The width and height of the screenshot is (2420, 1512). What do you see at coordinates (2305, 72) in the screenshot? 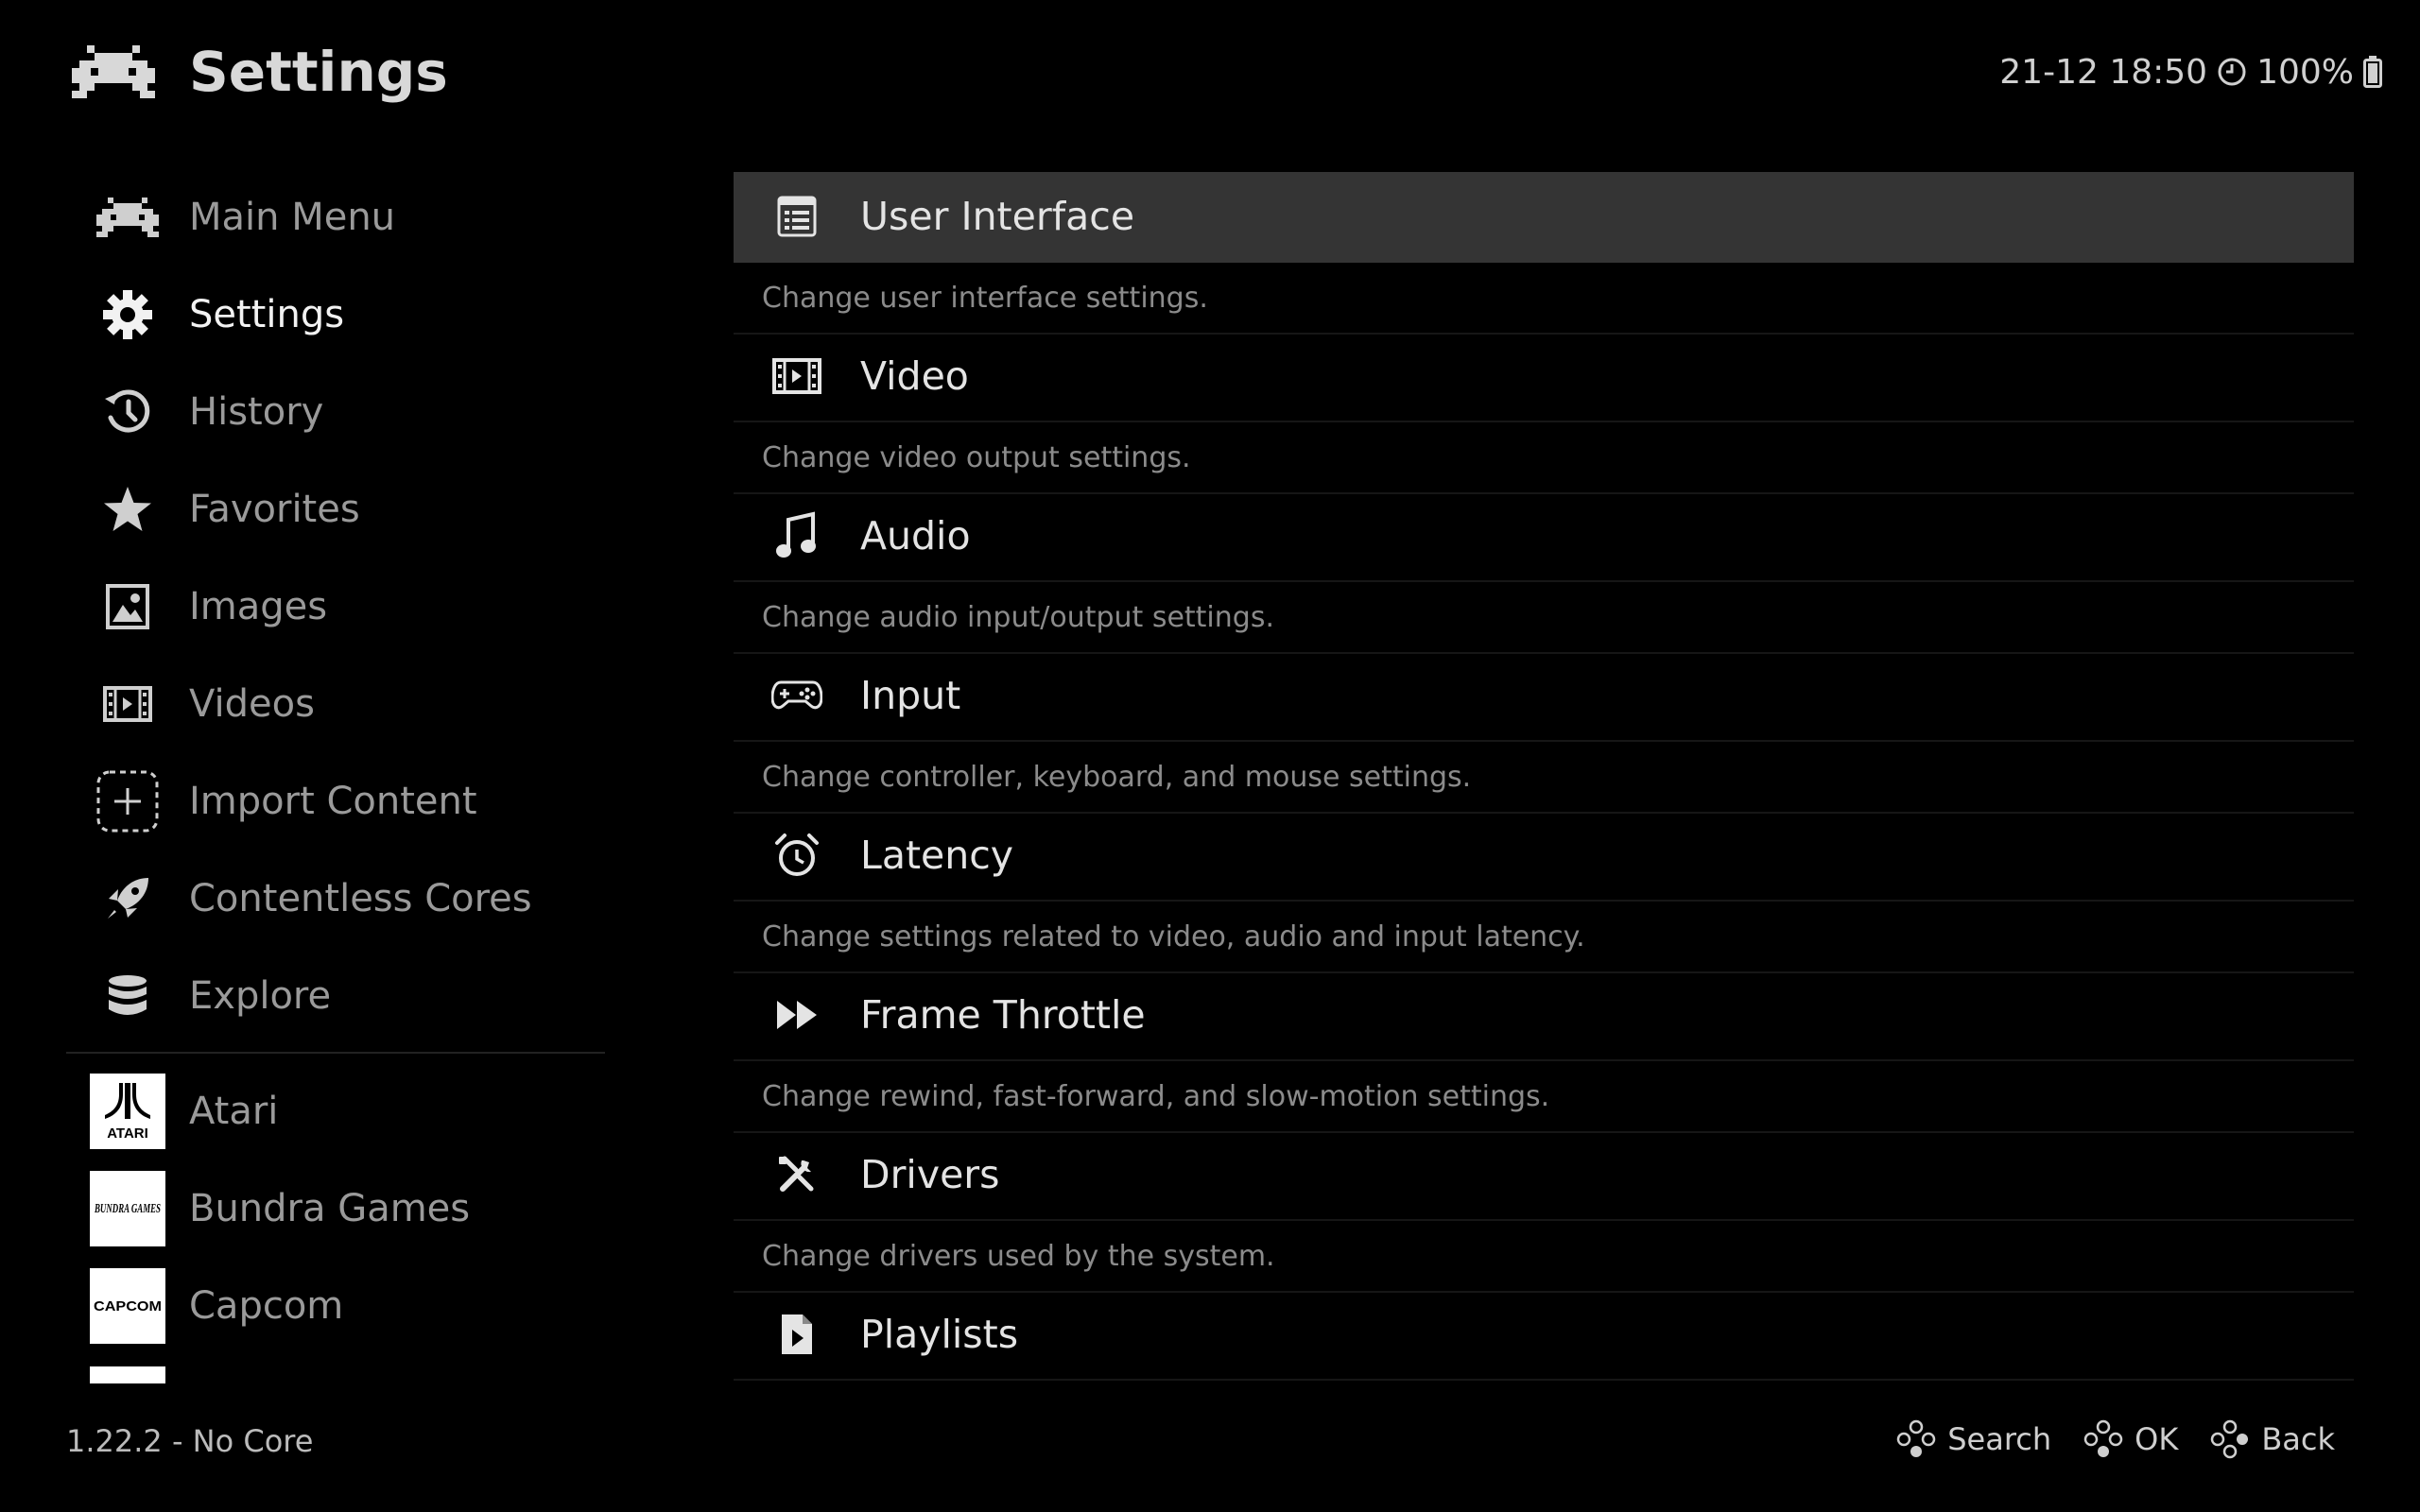
I see `battery-percent: 100%` at bounding box center [2305, 72].